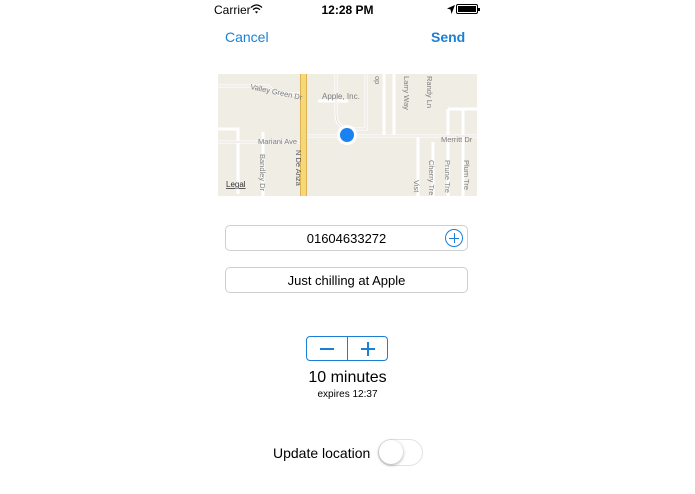 The image size is (695, 494). I want to click on phone-number-field: 01604633272, so click(346, 238).